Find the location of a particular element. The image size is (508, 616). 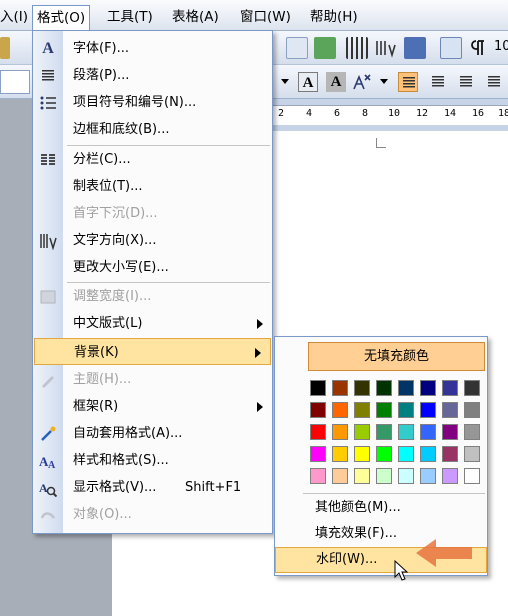

submenu-arrow-icon is located at coordinates (260, 324).